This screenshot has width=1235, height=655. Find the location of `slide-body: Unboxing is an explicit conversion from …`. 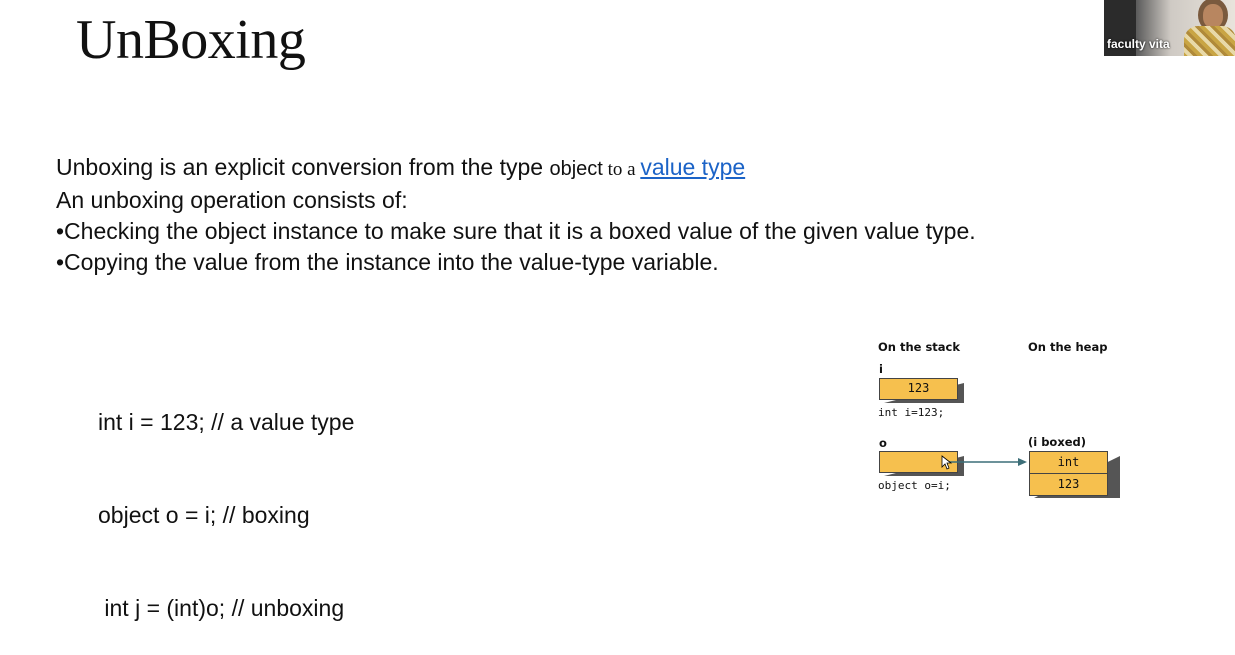

slide-body: Unboxing is an explicit conversion from … is located at coordinates (516, 215).